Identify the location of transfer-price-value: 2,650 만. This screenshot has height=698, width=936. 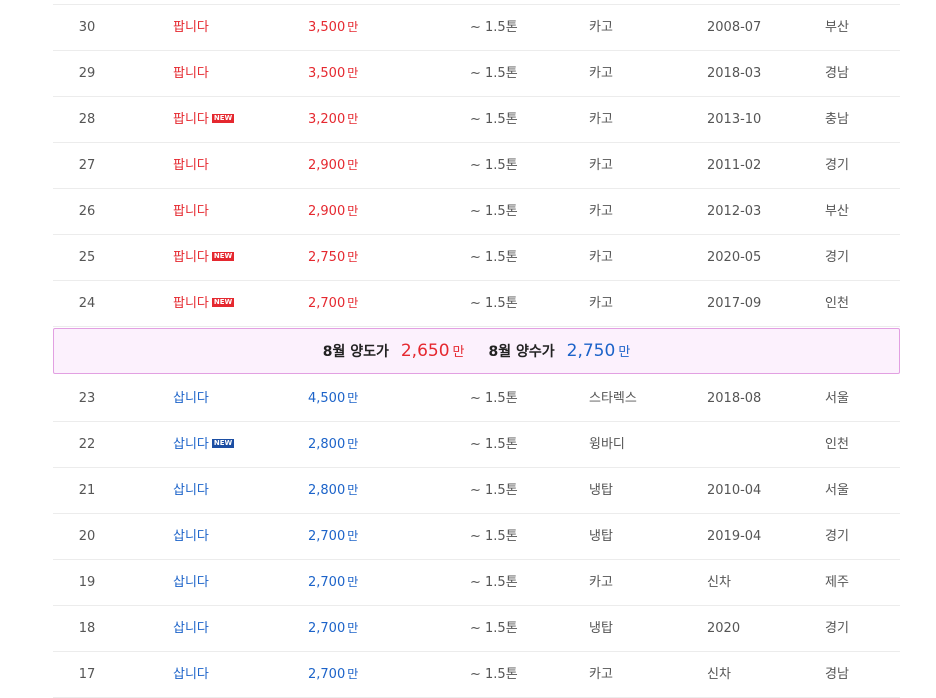
(433, 351).